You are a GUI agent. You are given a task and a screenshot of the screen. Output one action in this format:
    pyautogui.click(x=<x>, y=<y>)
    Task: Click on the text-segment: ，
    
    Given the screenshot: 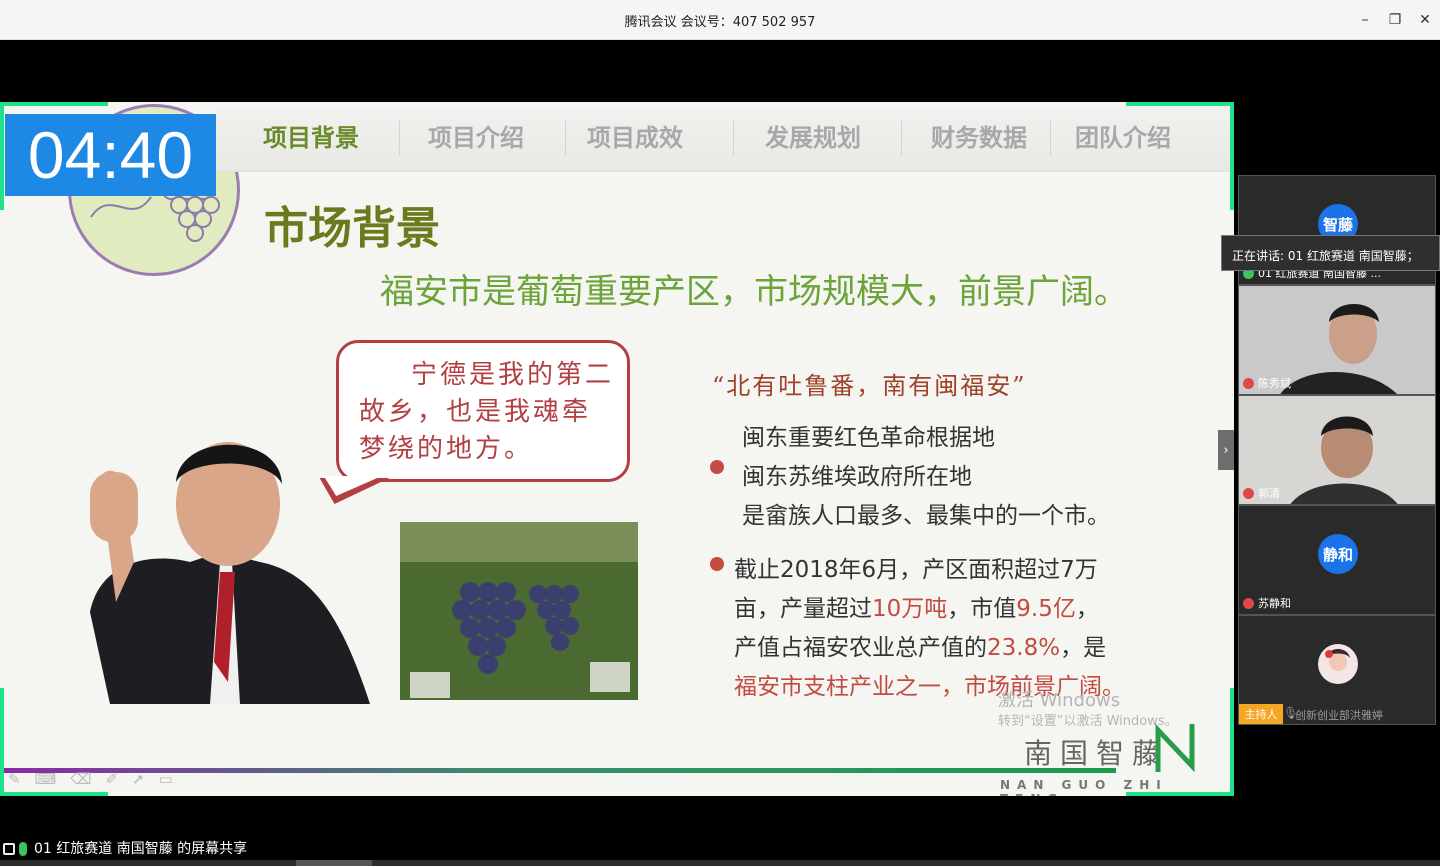 What is the action you would take?
    pyautogui.click(x=1087, y=609)
    